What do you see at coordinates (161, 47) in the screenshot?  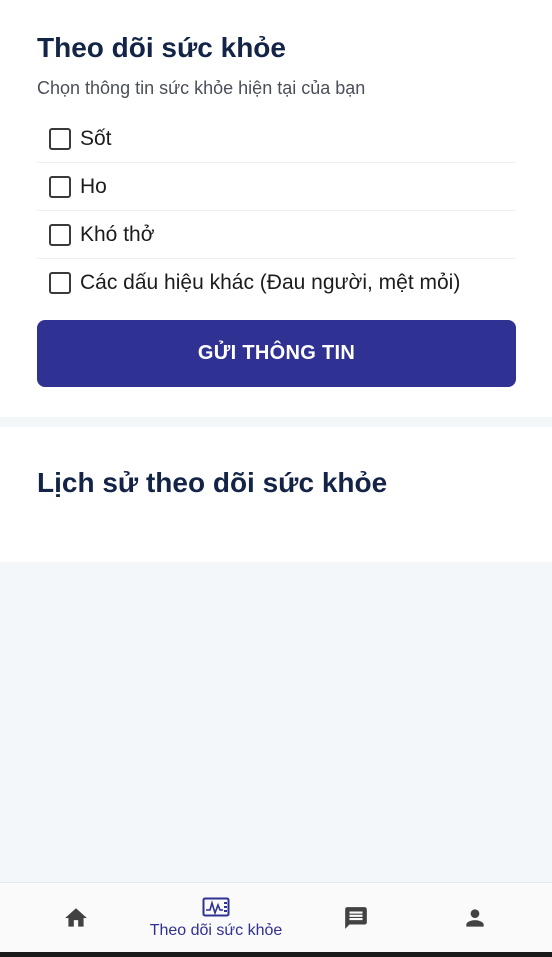 I see `page-title: Theo dõi sức khỏe` at bounding box center [161, 47].